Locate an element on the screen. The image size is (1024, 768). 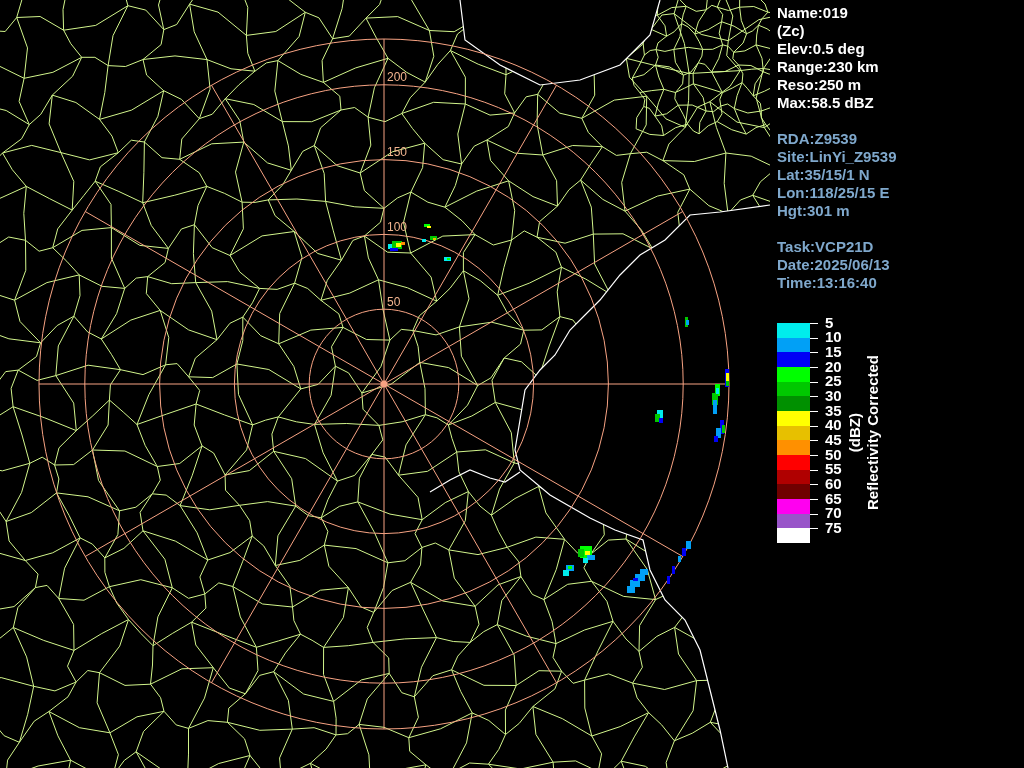
range-label: 100 is located at coordinates (397, 226).